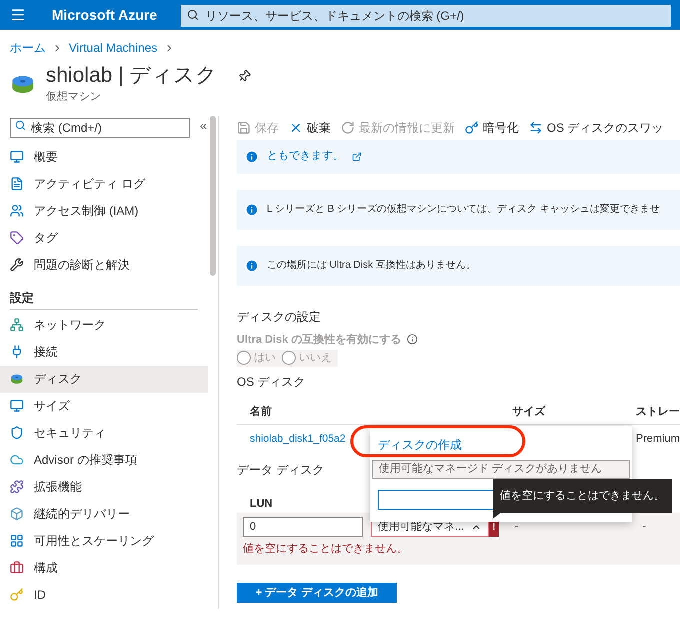  What do you see at coordinates (104, 211) in the screenshot?
I see `sidebar-item: アクセス制御 (IAM)` at bounding box center [104, 211].